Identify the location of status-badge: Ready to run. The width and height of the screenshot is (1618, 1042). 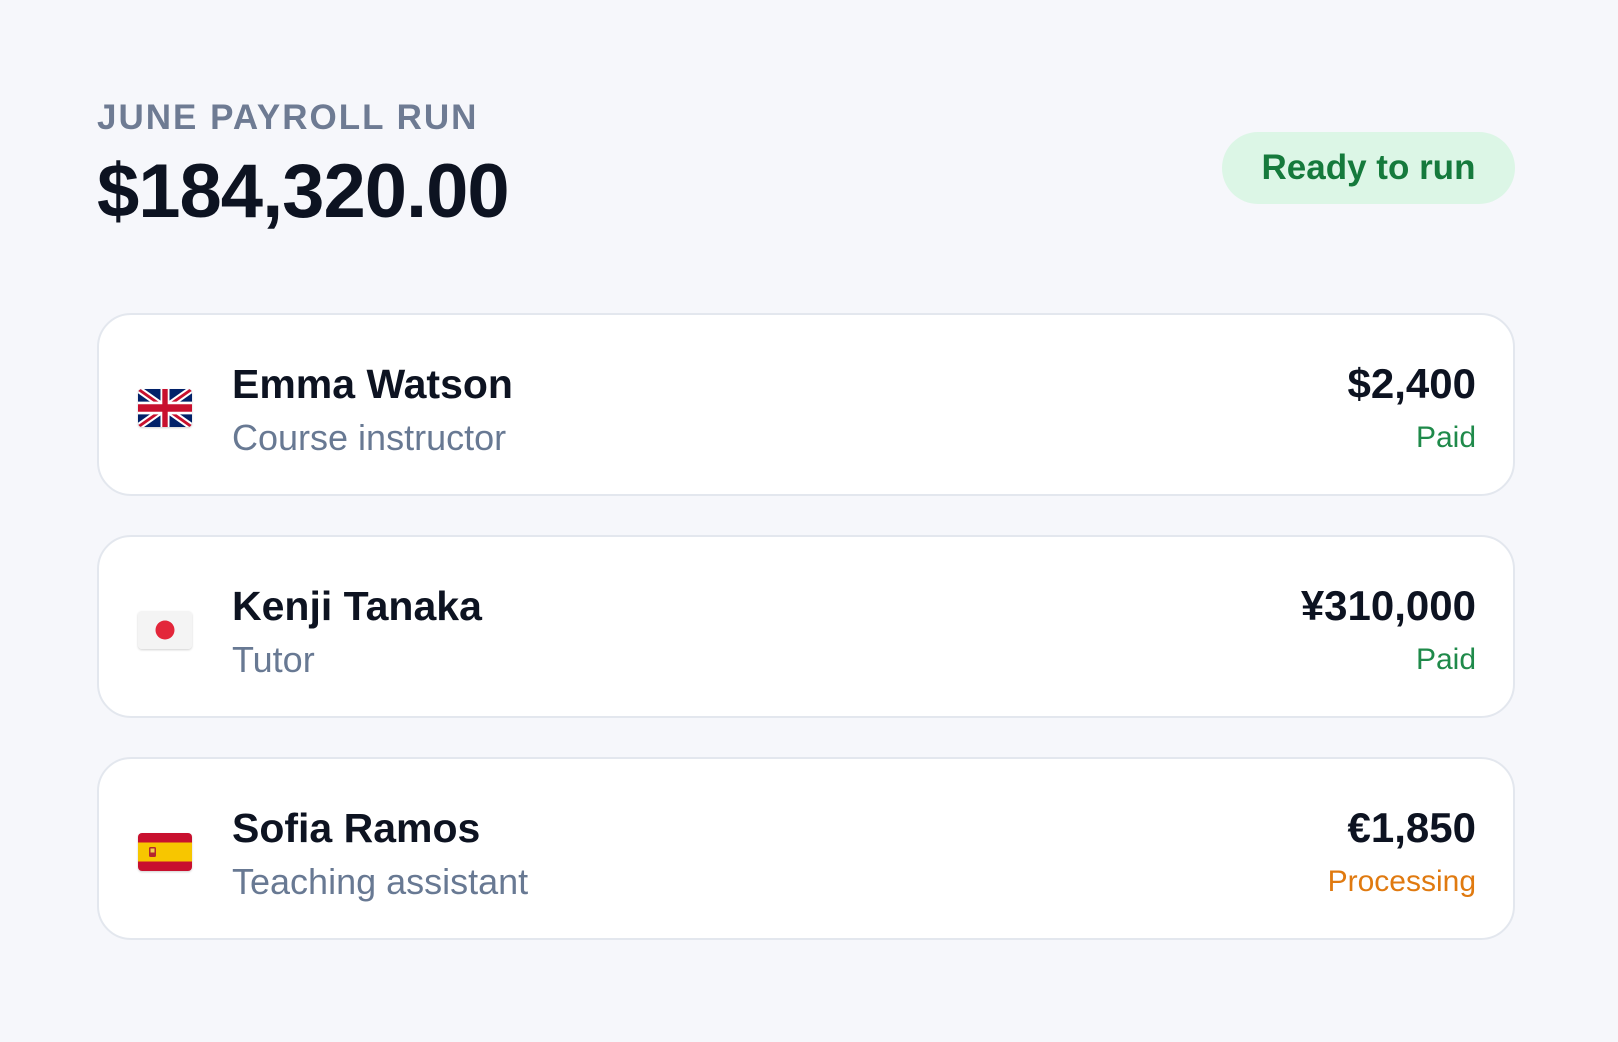
(1368, 168).